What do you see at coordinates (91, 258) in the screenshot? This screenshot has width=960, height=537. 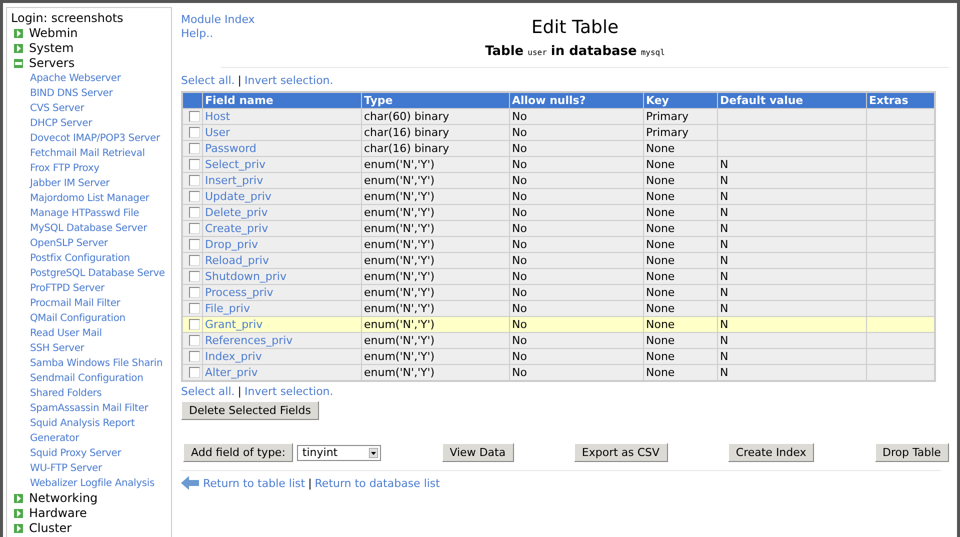 I see `sidebar-link: Postfix Configuration` at bounding box center [91, 258].